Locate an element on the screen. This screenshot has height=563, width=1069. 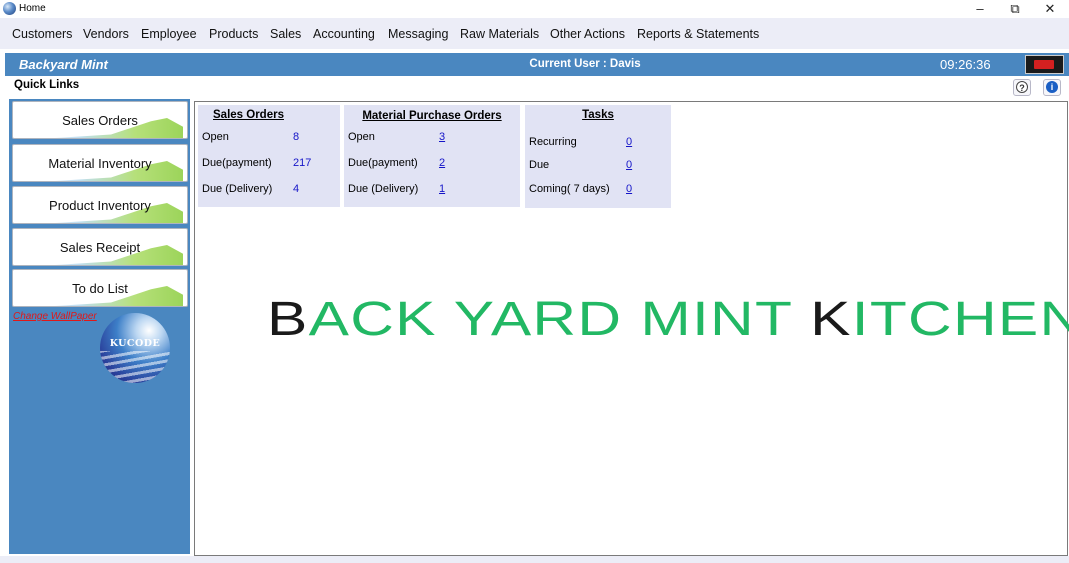
quick-link-label: Sales Receipt is located at coordinates (100, 247).